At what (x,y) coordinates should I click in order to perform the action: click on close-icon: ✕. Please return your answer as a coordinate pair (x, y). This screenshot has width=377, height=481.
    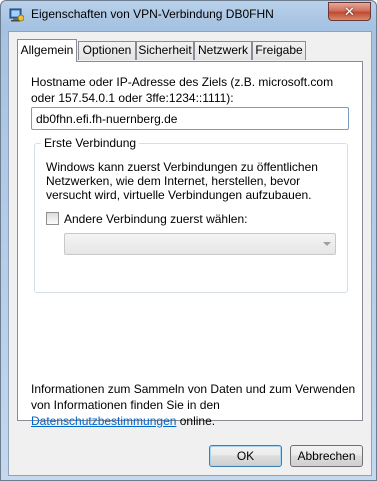
    Looking at the image, I should click on (349, 11).